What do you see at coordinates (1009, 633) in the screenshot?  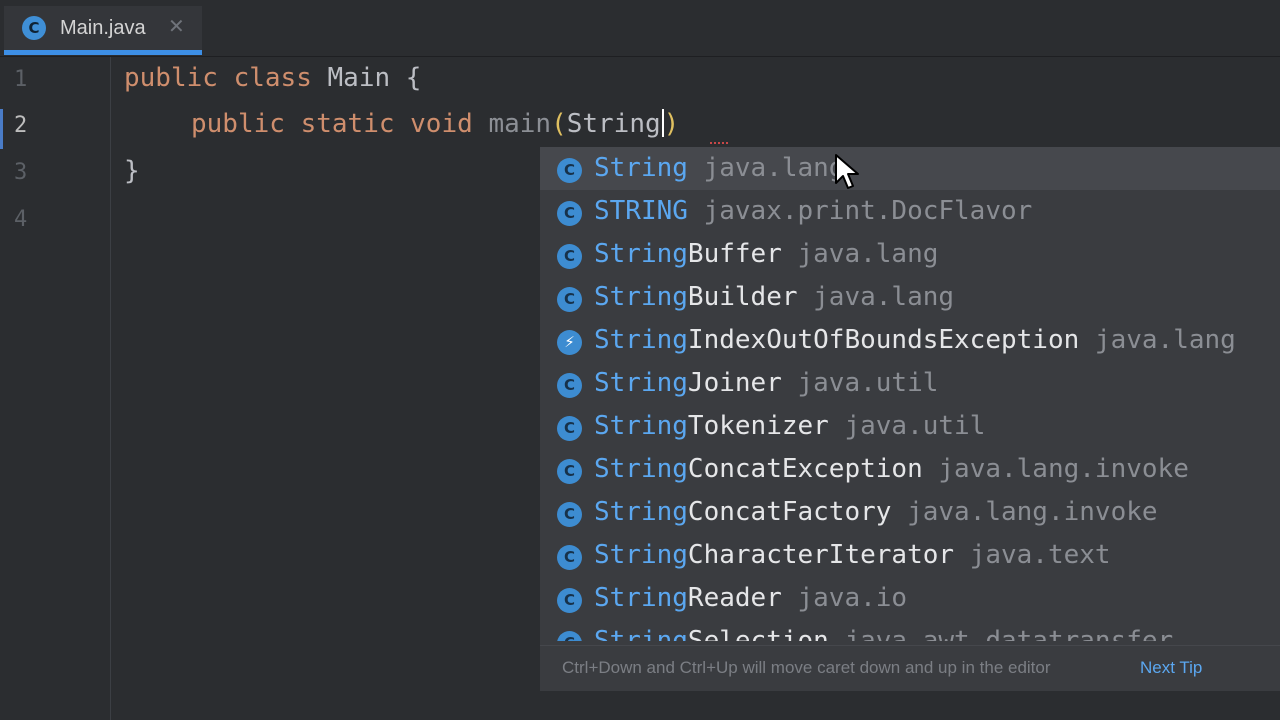 I see `package-name: java.awt.datatransfer` at bounding box center [1009, 633].